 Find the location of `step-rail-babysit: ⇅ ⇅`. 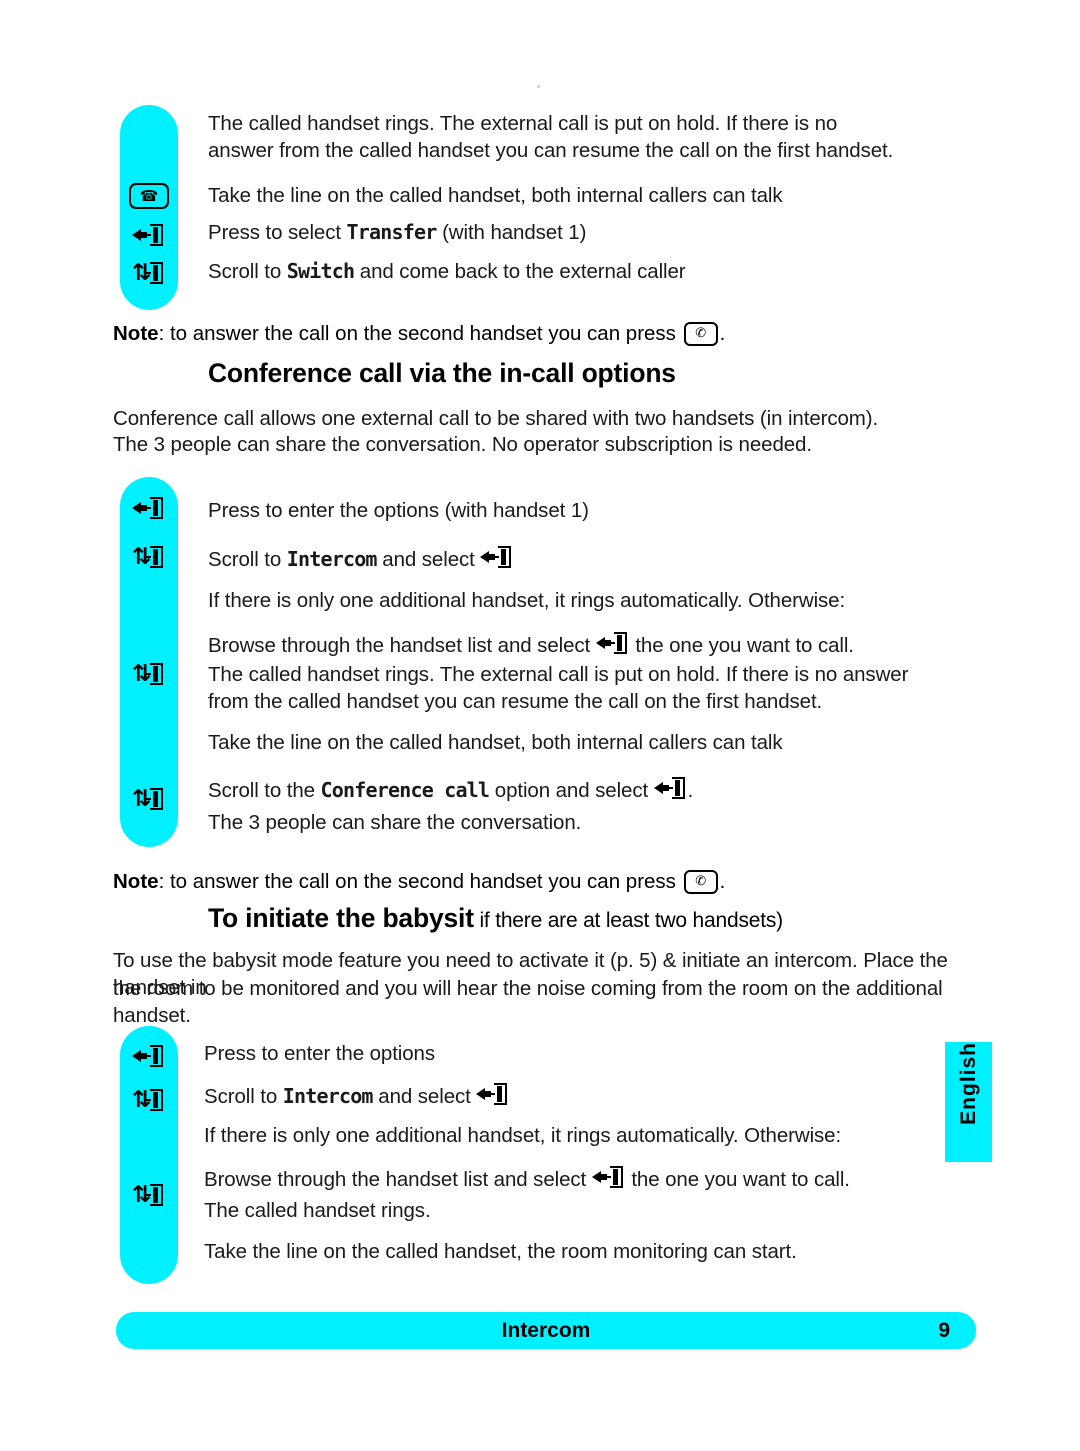

step-rail-babysit: ⇅ ⇅ is located at coordinates (149, 1155).